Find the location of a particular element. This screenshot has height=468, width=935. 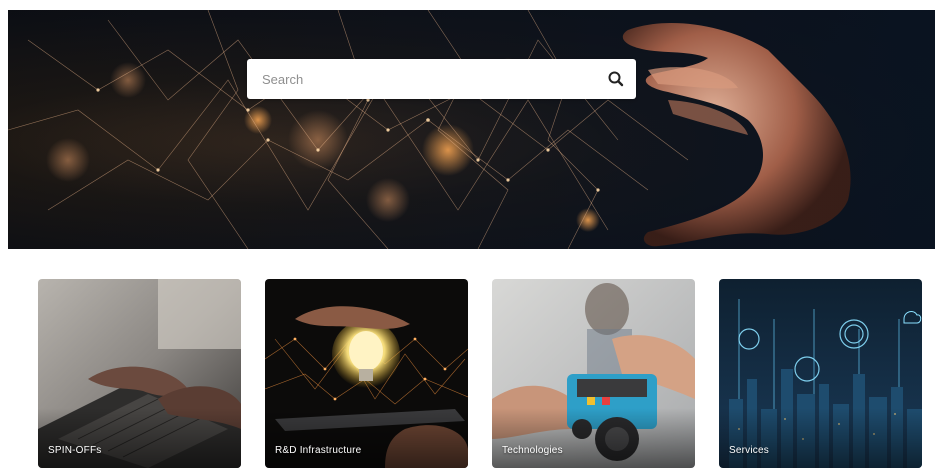

search-bar is located at coordinates (441, 79).